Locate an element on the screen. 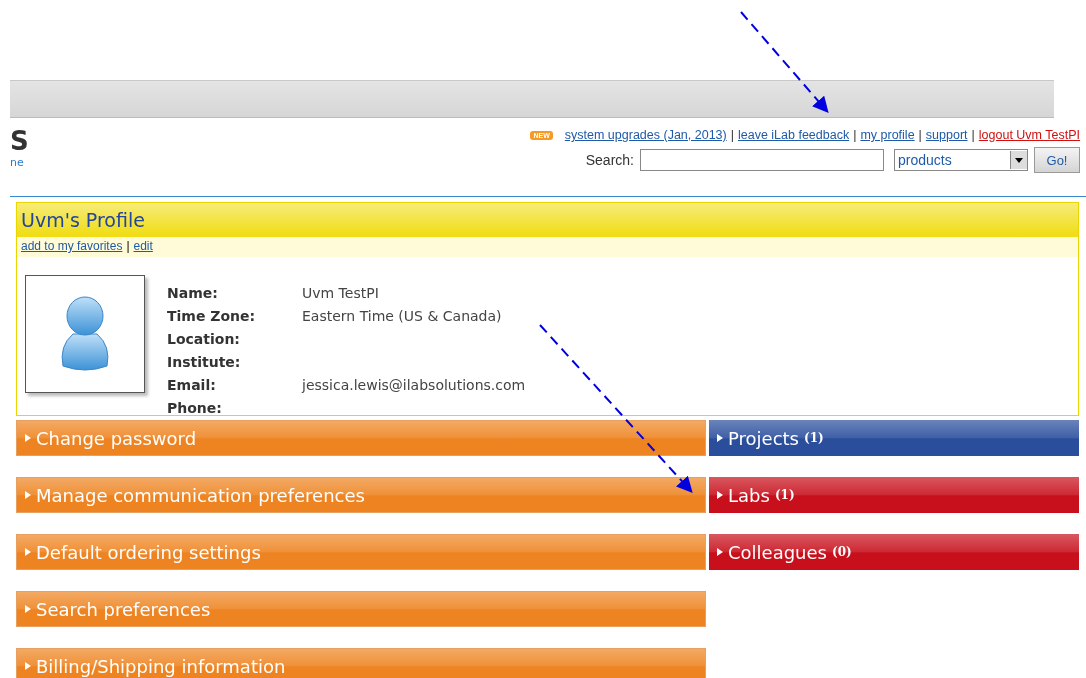 The image size is (1086, 678). category-select: products is located at coordinates (961, 160).